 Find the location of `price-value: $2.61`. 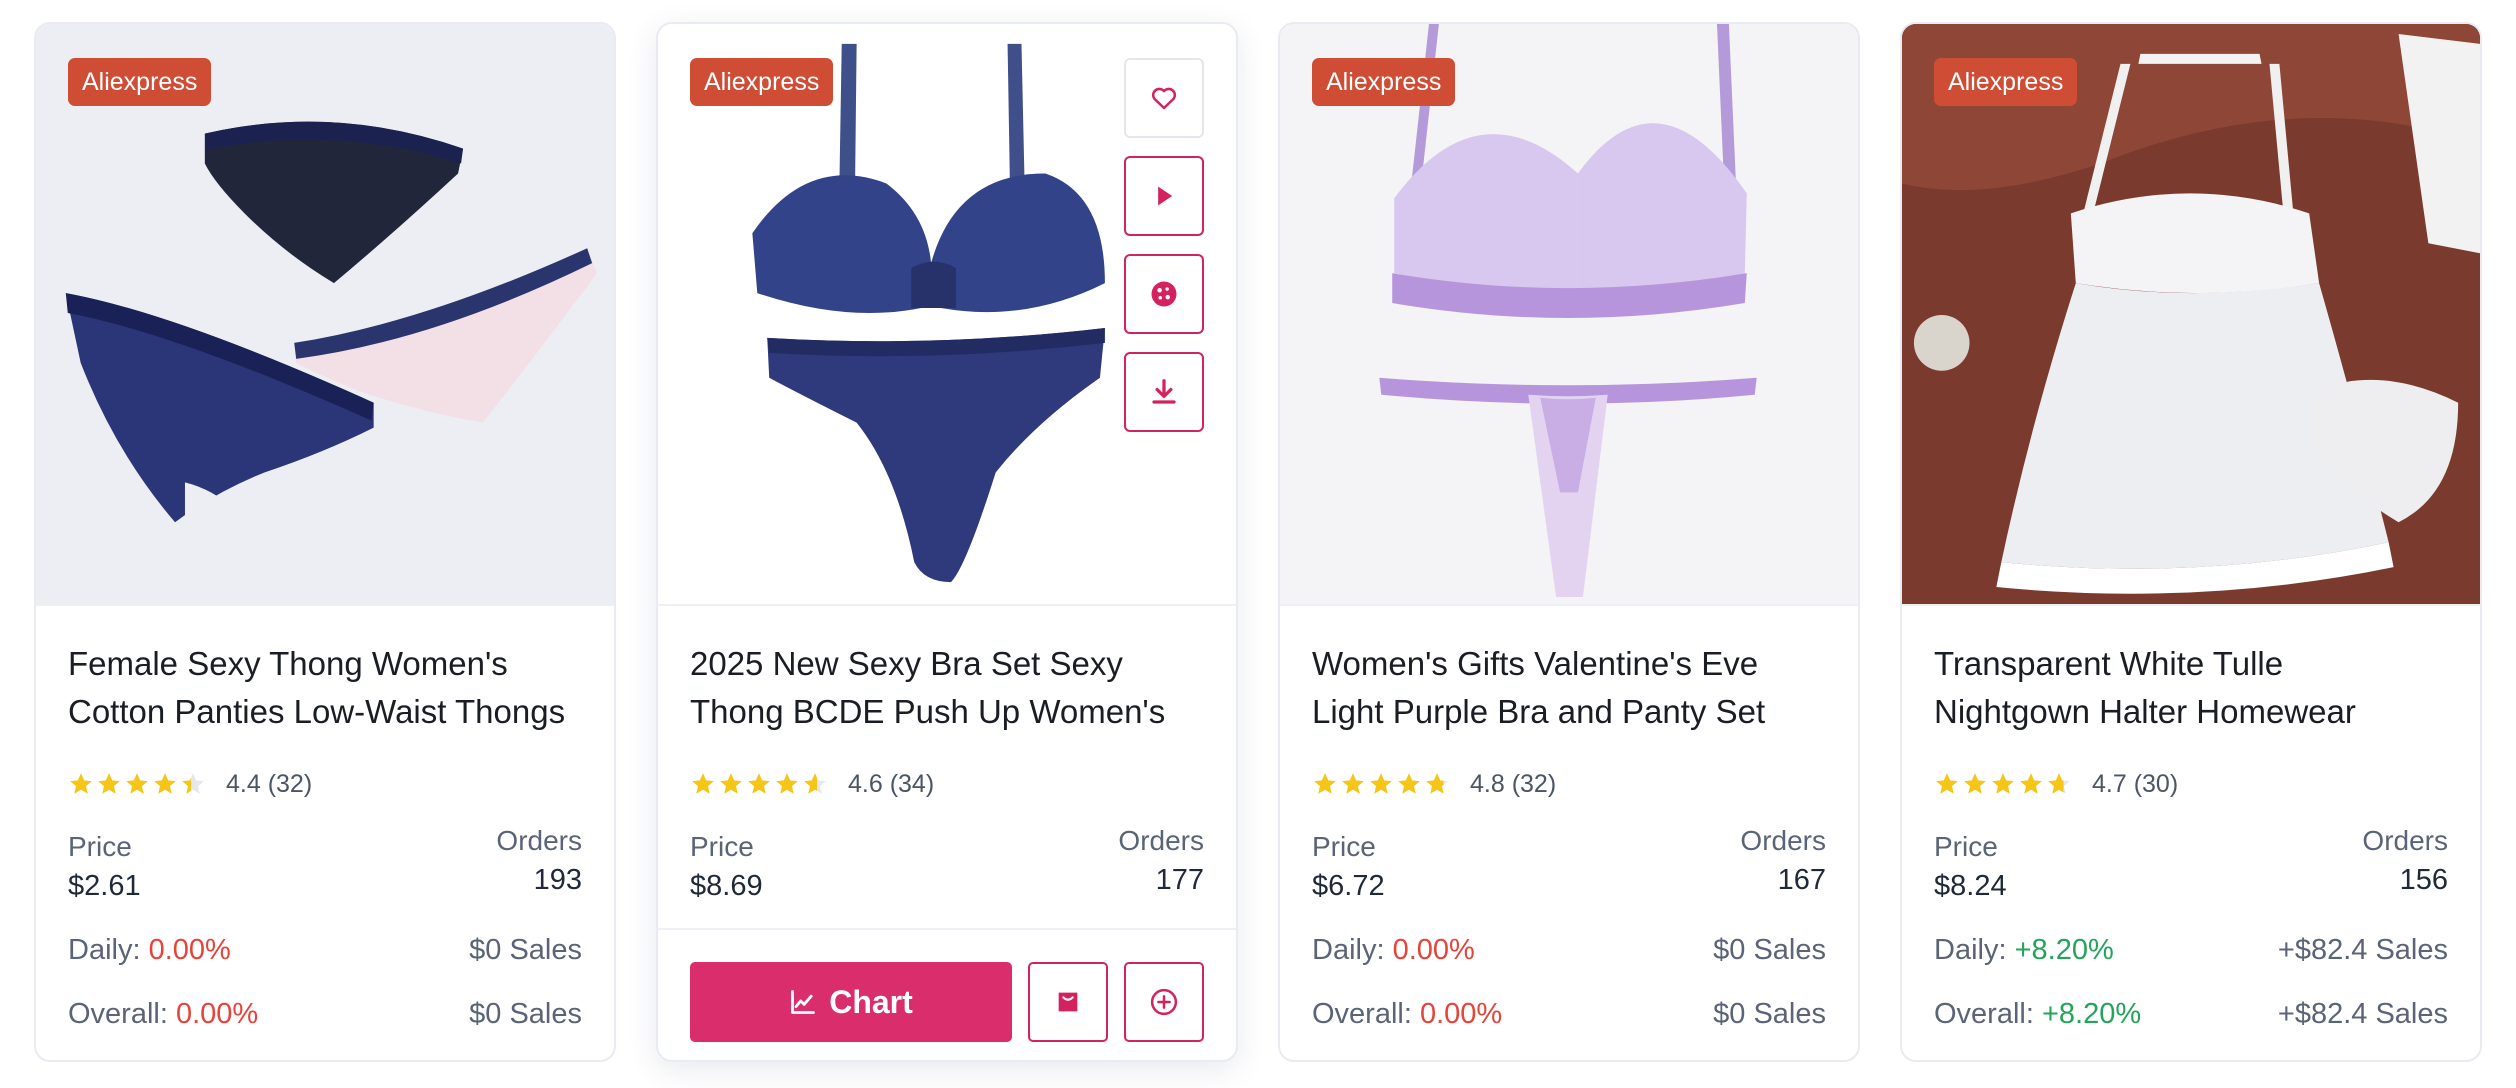

price-value: $2.61 is located at coordinates (104, 886).